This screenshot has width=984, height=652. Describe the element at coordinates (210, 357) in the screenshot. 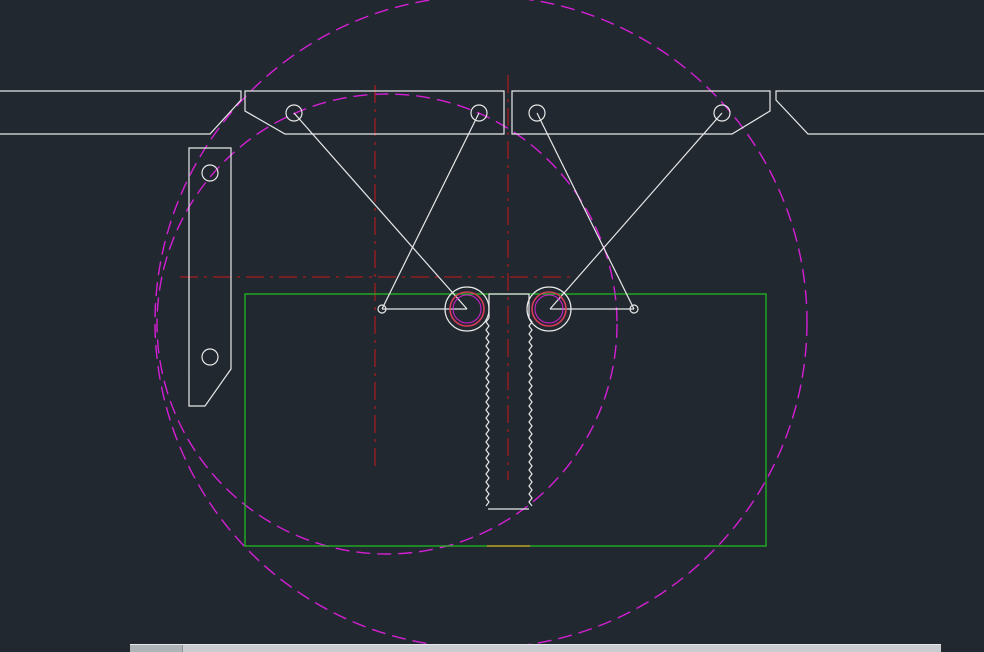

I see `side-link-hole-bottom` at that location.